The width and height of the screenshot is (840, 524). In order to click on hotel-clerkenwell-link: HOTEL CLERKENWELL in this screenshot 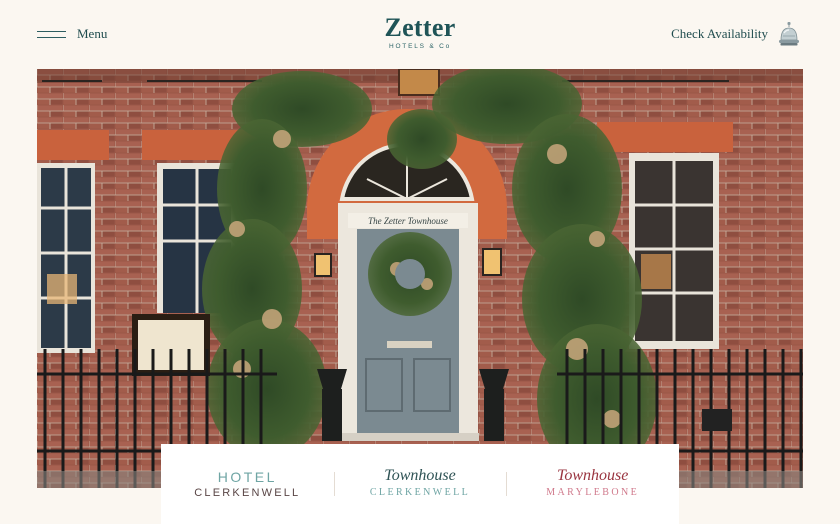, I will do `click(247, 484)`.